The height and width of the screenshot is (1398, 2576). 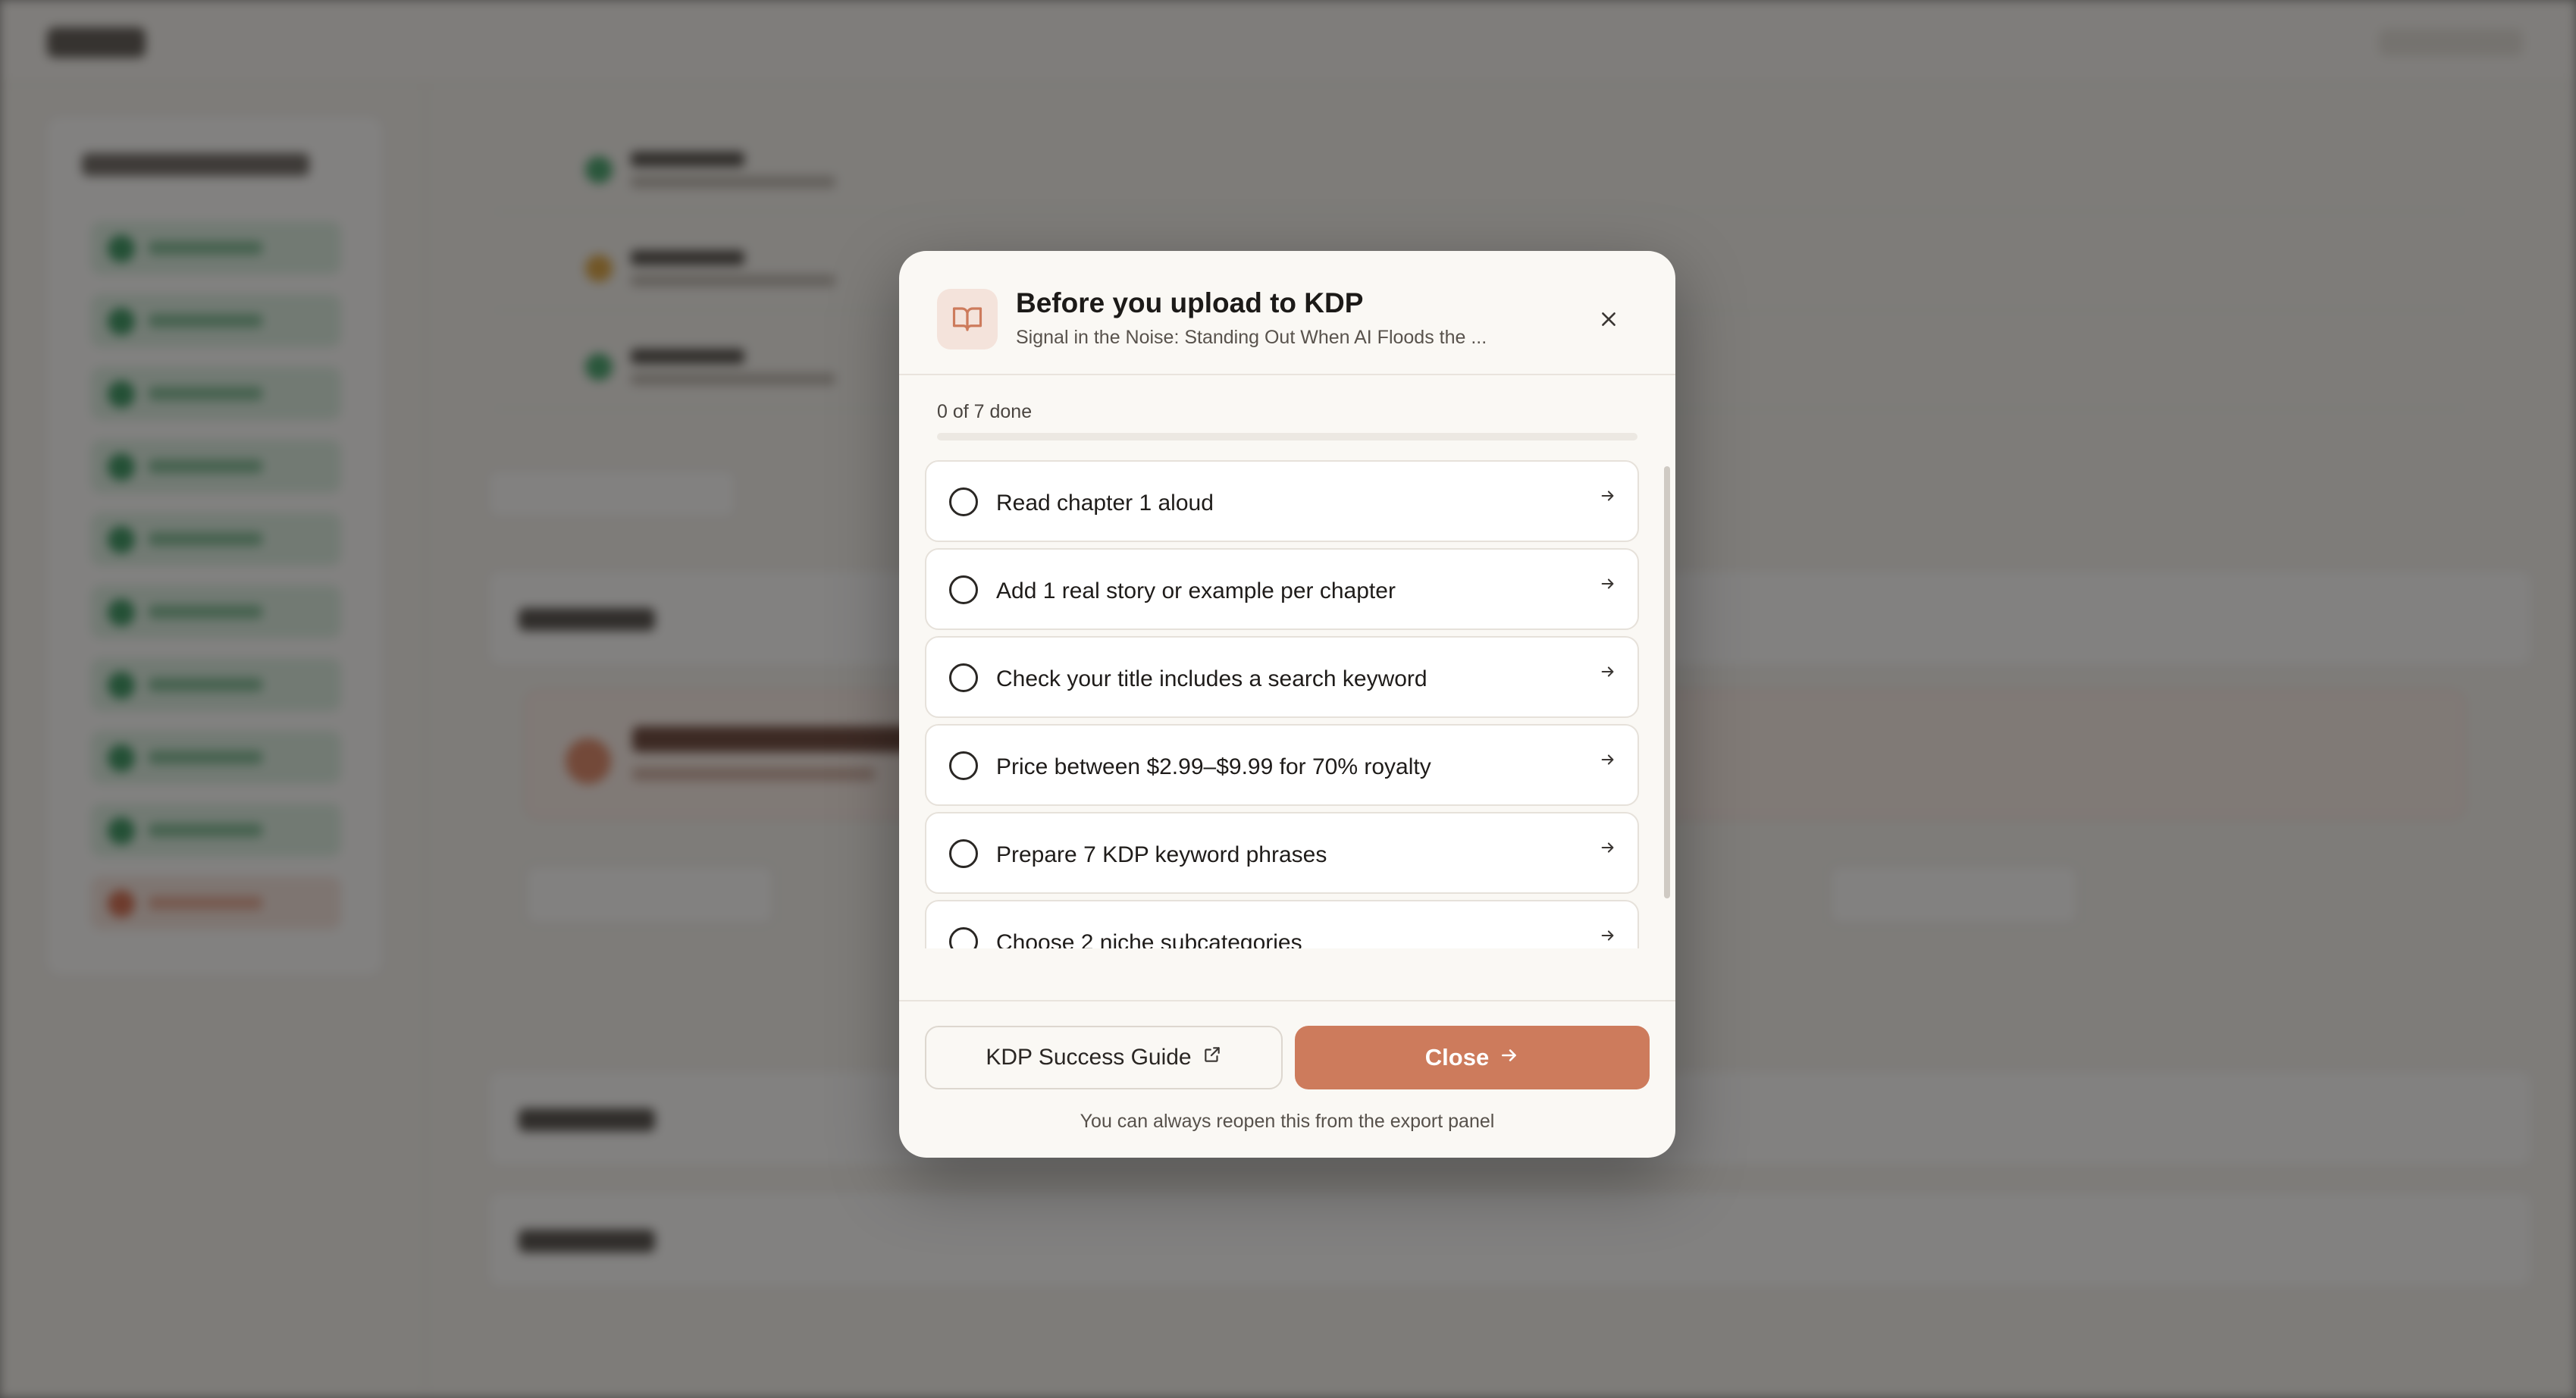 I want to click on checklist-item: Read chapter 1 aloud, so click(x=1282, y=501).